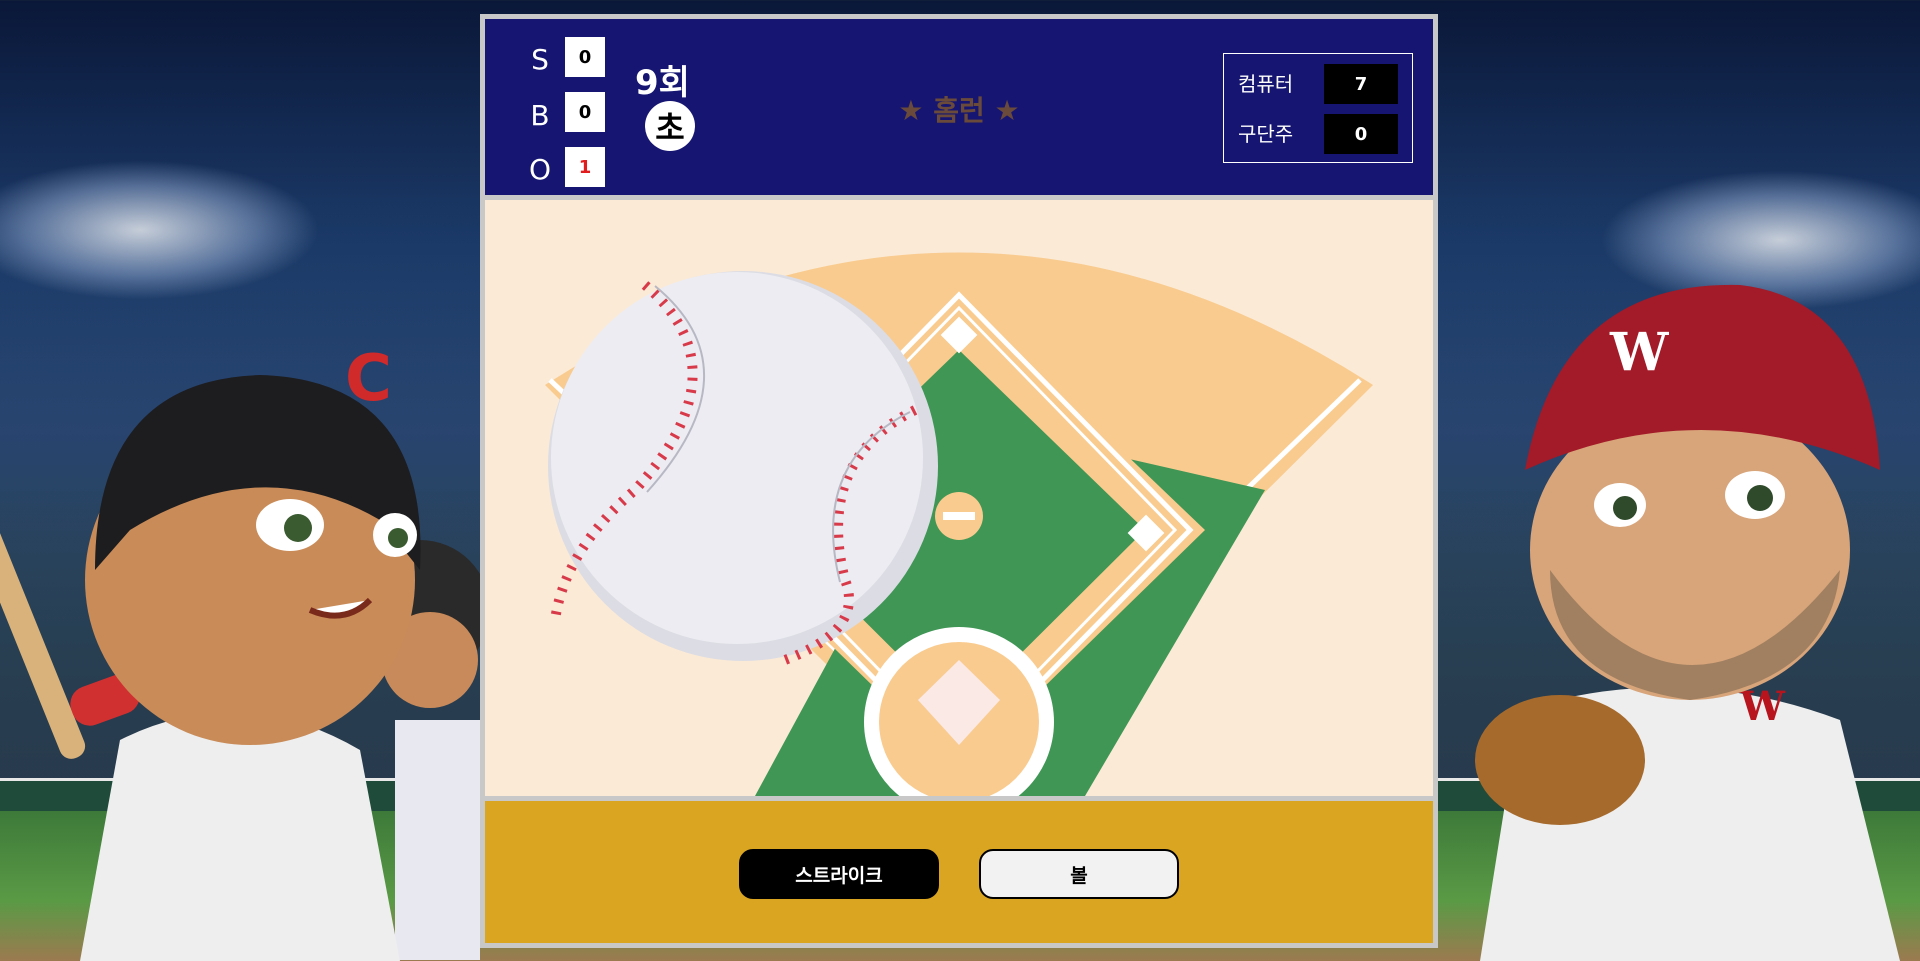 This screenshot has height=961, width=1920. What do you see at coordinates (1361, 134) in the screenshot?
I see `owner-score: 0` at bounding box center [1361, 134].